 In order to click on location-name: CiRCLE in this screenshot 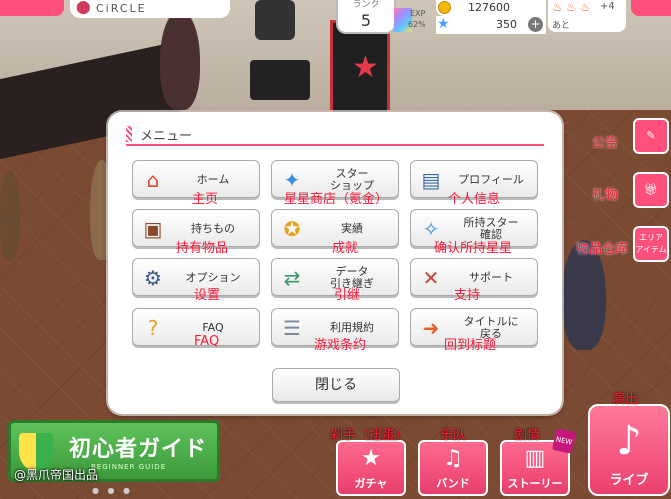, I will do `click(121, 8)`.